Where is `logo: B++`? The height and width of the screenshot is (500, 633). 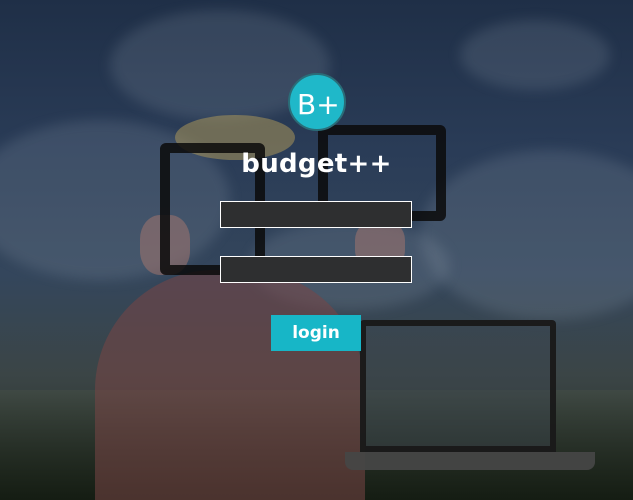 logo: B++ is located at coordinates (317, 102).